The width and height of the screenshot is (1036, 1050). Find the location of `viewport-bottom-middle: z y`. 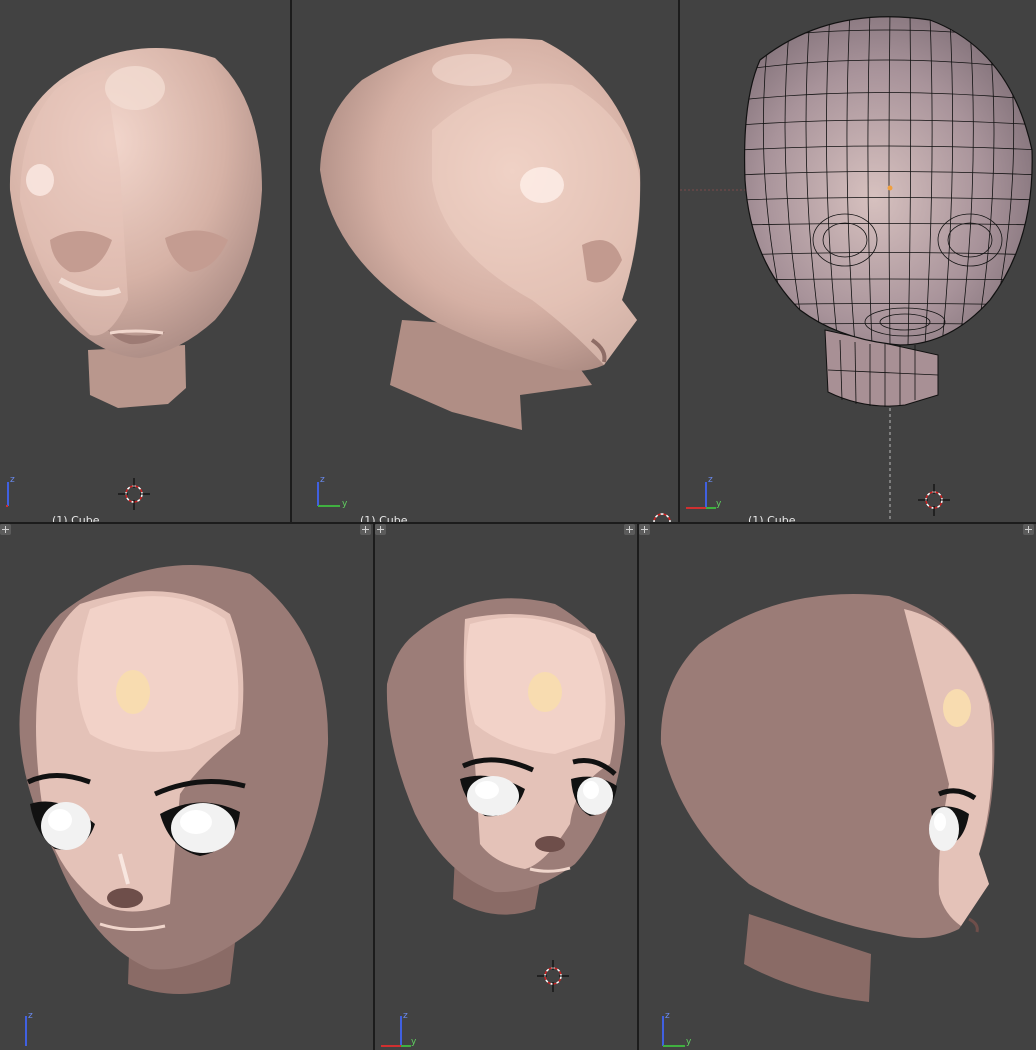

viewport-bottom-middle: z y is located at coordinates (506, 787).